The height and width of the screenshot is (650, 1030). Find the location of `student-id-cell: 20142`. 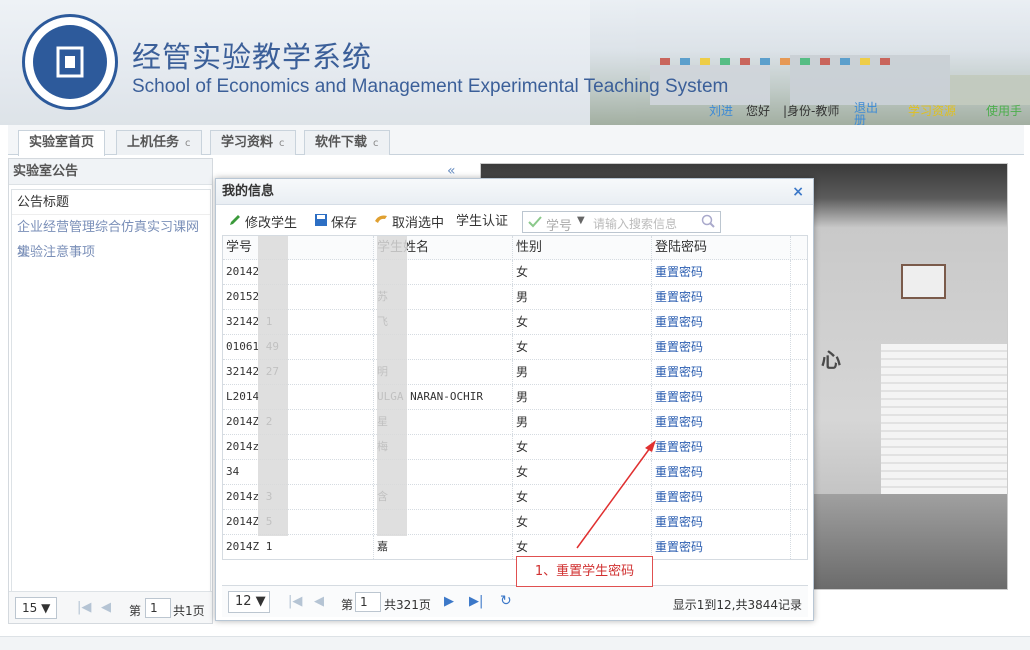

student-id-cell: 20142 is located at coordinates (298, 272).